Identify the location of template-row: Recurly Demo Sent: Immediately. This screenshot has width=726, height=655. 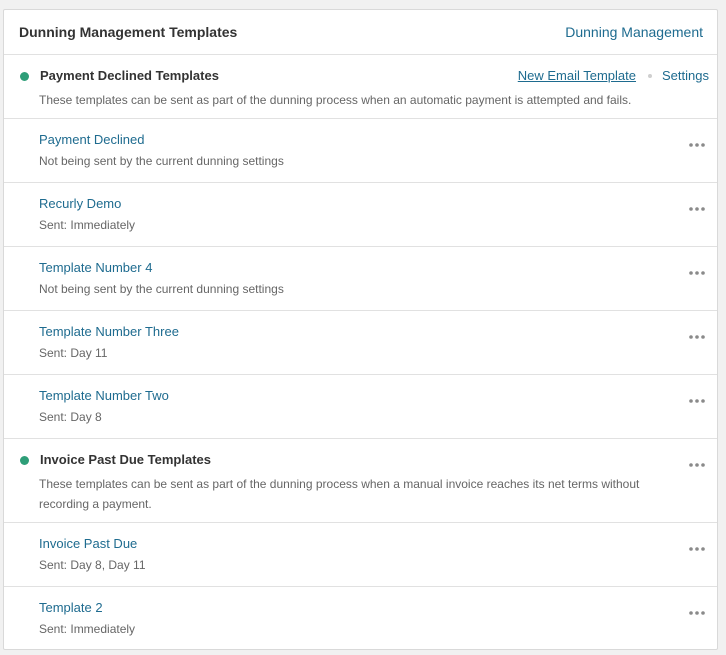
(360, 215).